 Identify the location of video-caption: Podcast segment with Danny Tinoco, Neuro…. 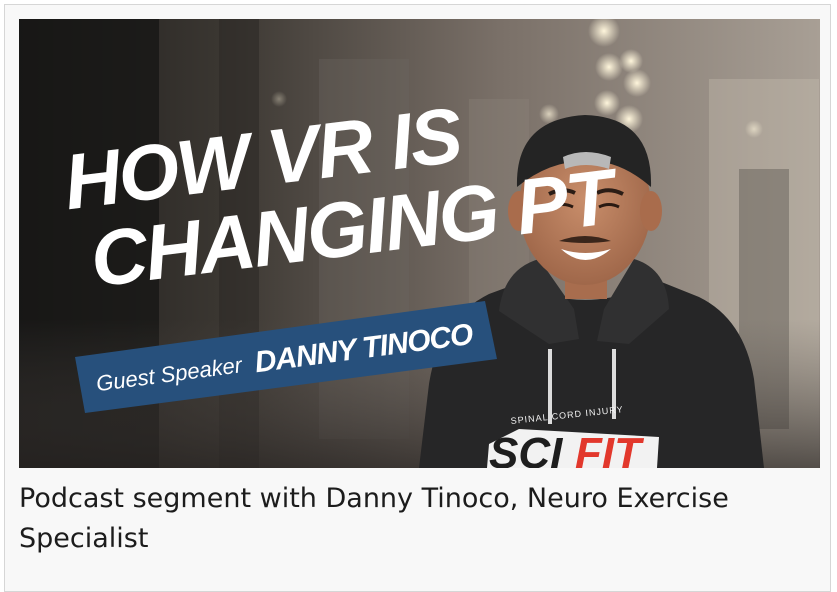
(374, 518).